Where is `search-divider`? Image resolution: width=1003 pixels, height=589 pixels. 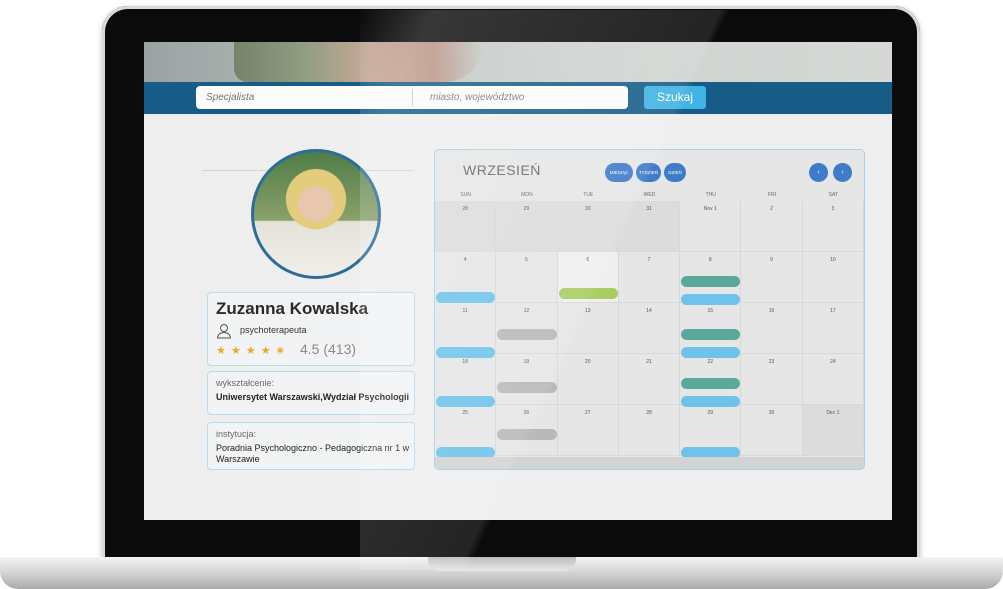
search-divider is located at coordinates (412, 97).